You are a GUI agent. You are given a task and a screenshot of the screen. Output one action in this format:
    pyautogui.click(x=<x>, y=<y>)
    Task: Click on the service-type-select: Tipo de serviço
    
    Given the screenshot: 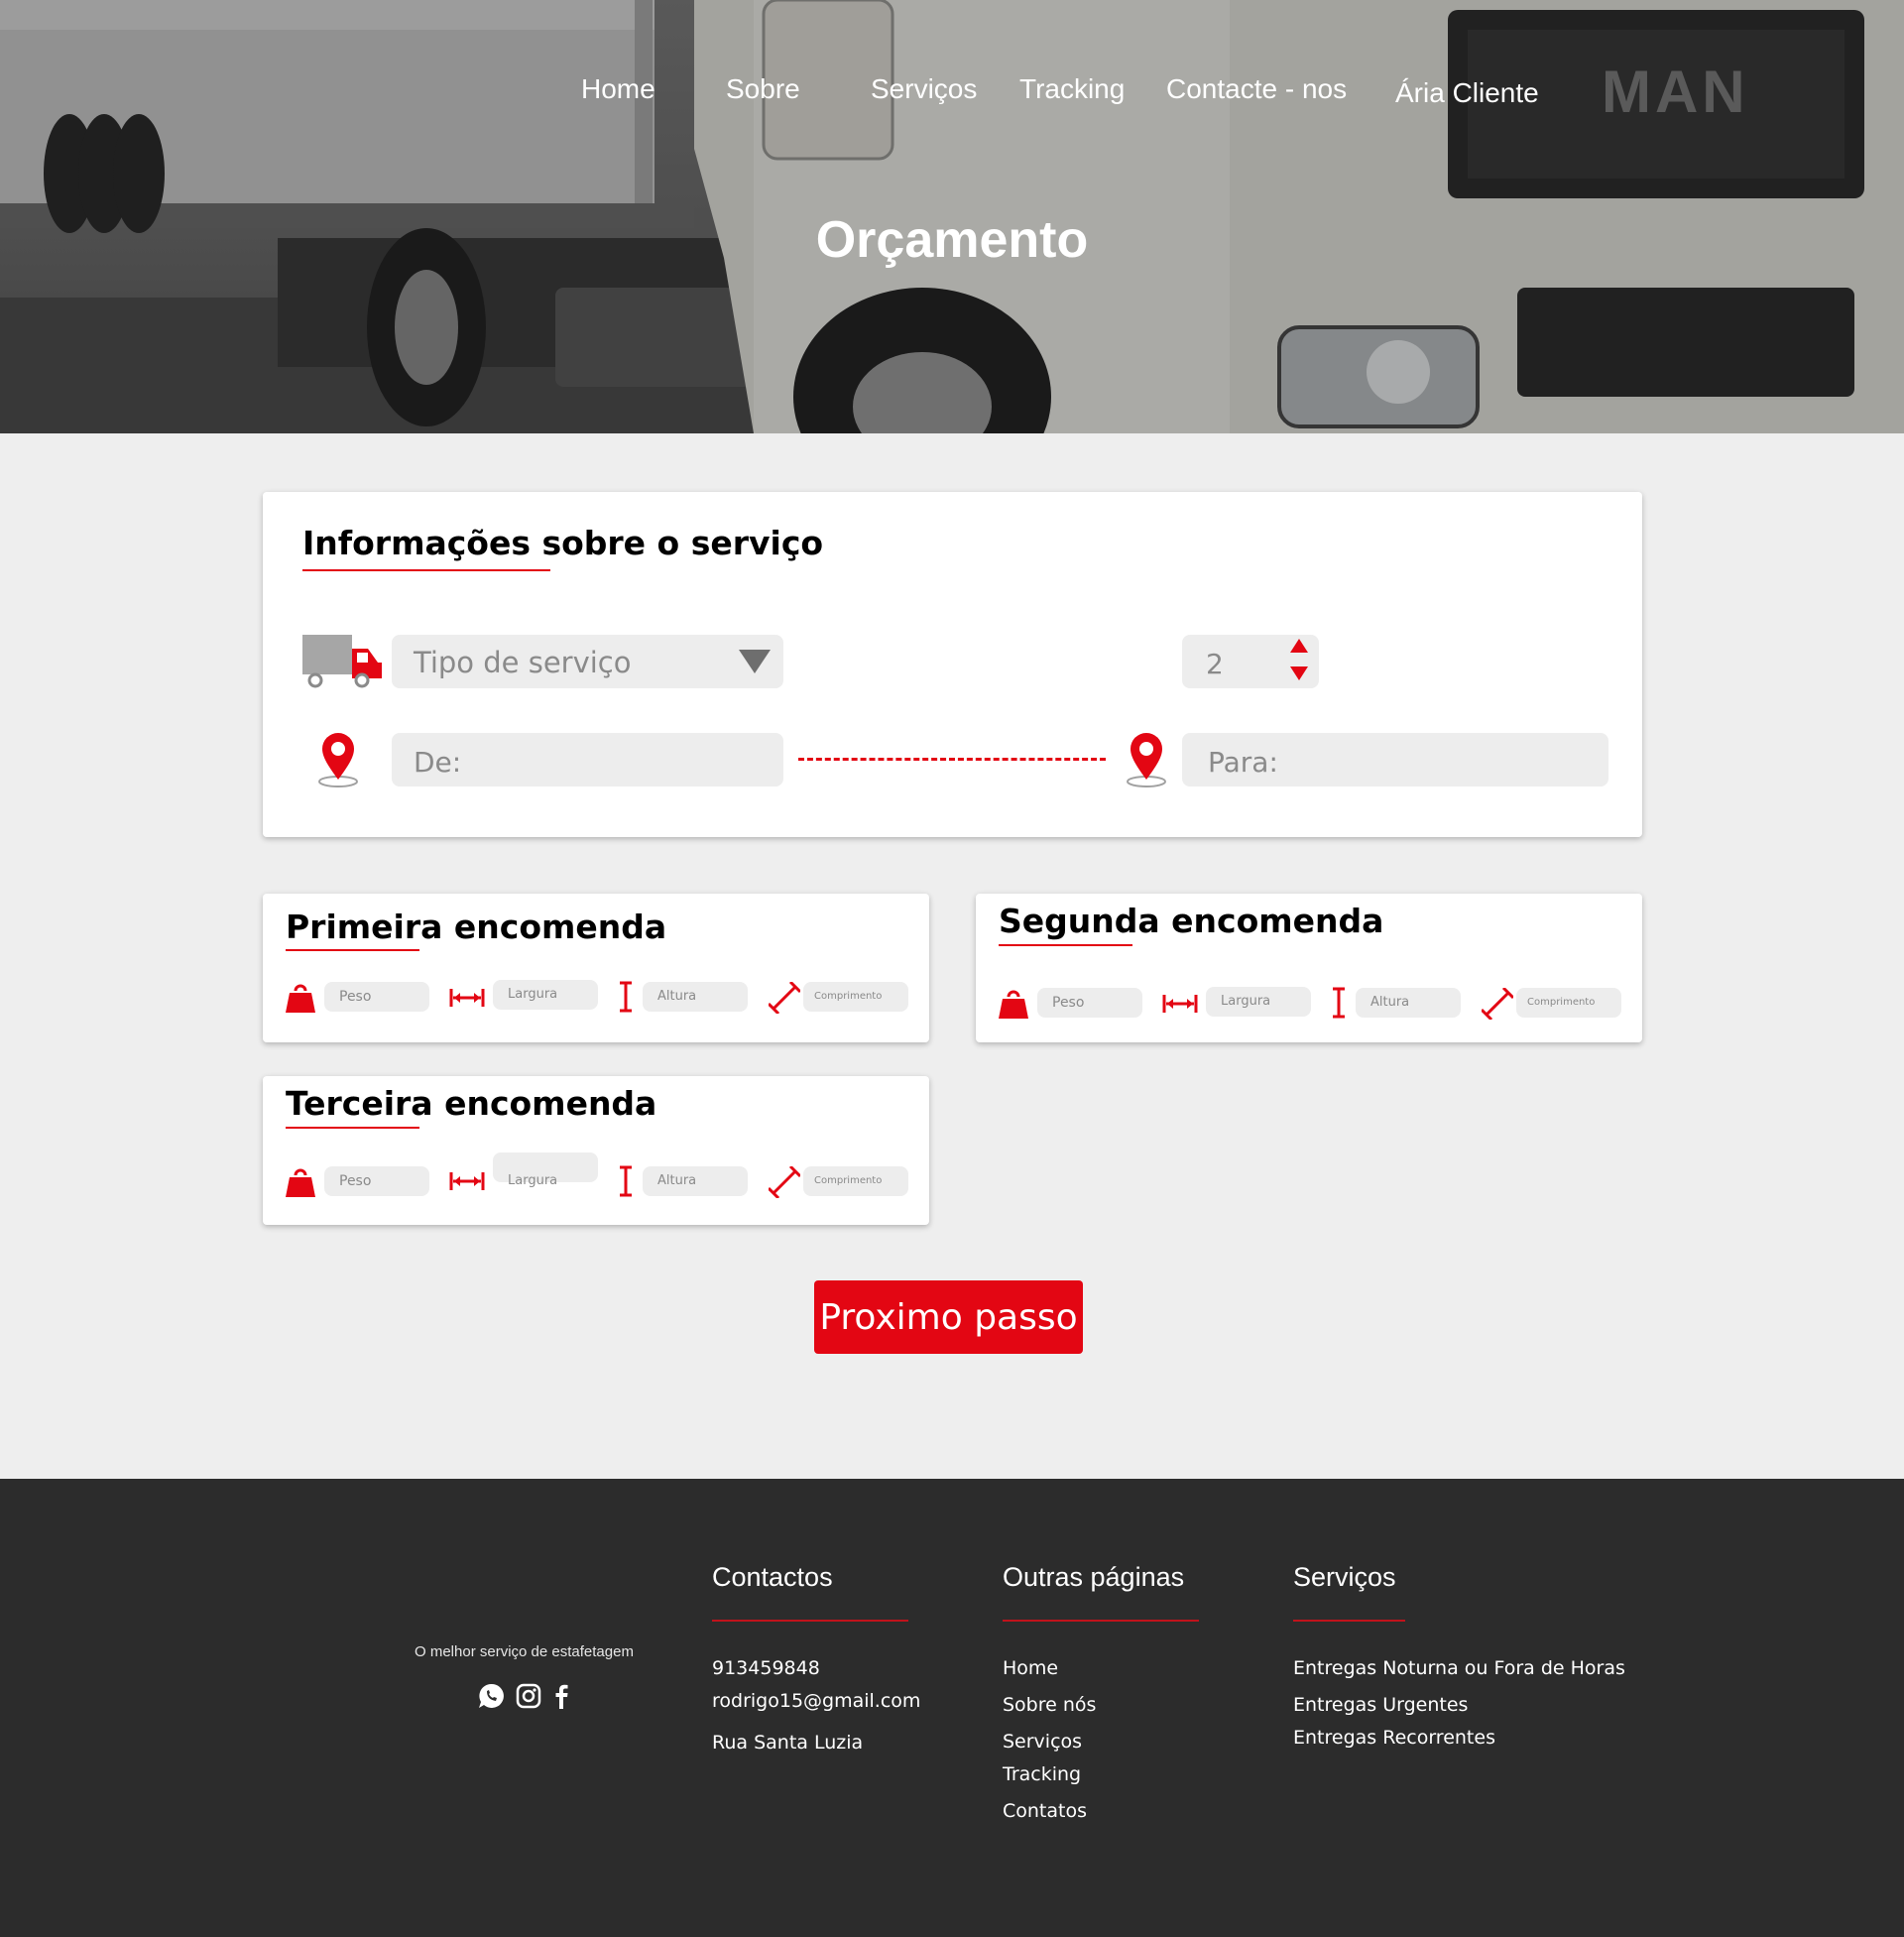 What is the action you would take?
    pyautogui.click(x=587, y=662)
    